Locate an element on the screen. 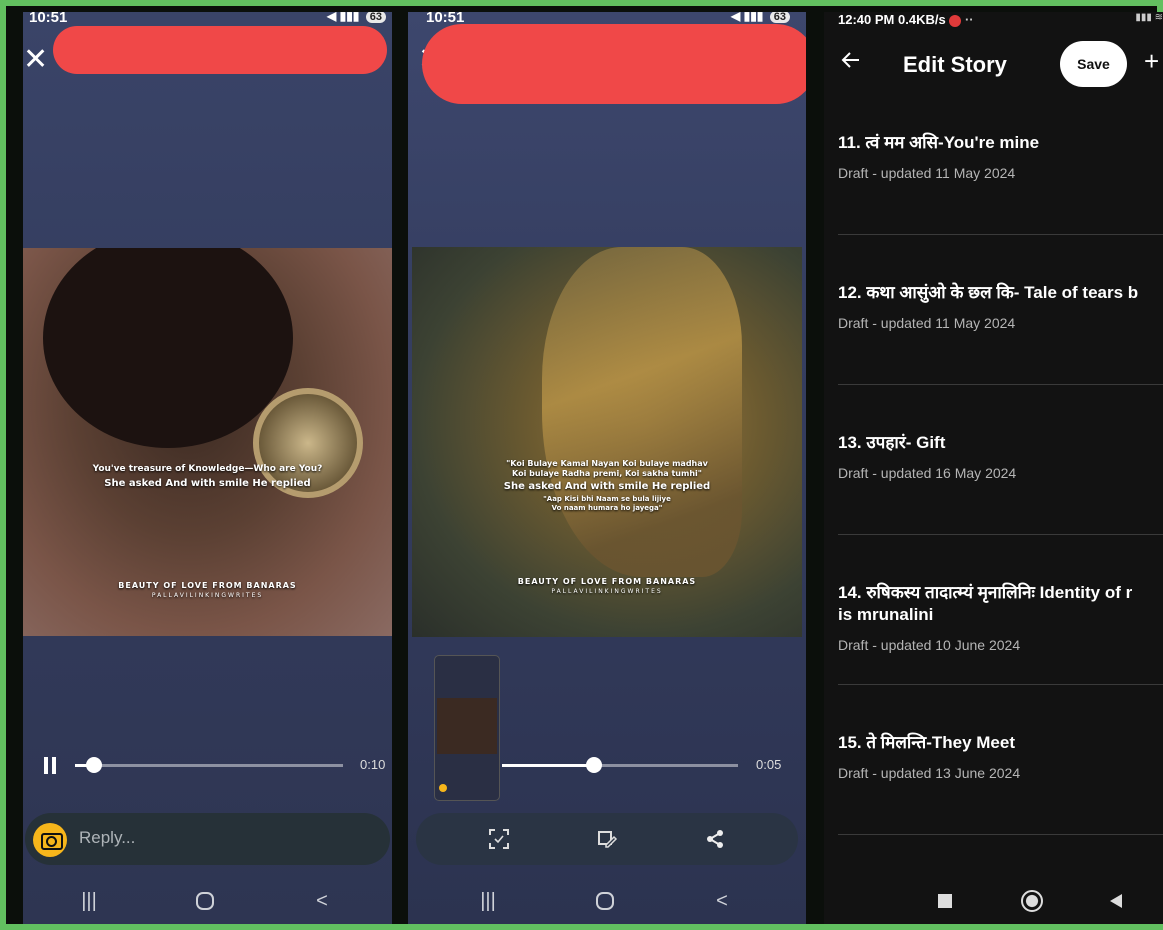  duration-label: 0:05 is located at coordinates (769, 764).